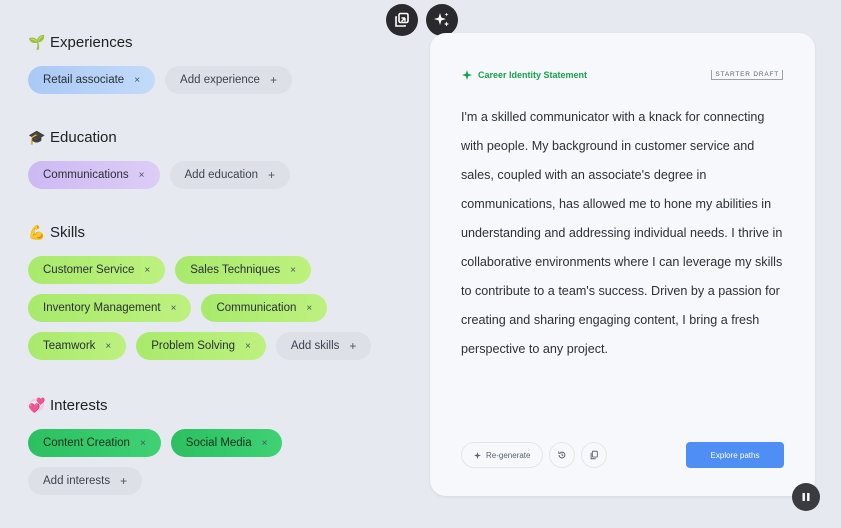 This screenshot has height=528, width=841. Describe the element at coordinates (218, 42) in the screenshot. I see `experiences-heading: 🌱 Experiences` at that location.